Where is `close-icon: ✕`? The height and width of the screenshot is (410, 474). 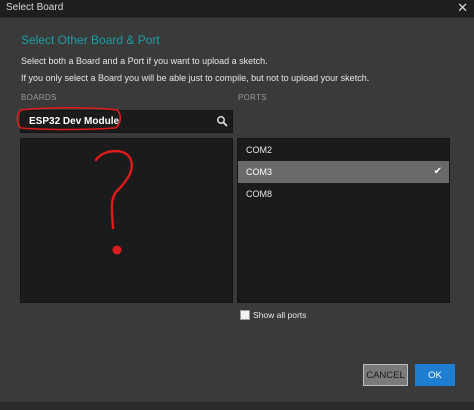
close-icon: ✕ is located at coordinates (462, 8).